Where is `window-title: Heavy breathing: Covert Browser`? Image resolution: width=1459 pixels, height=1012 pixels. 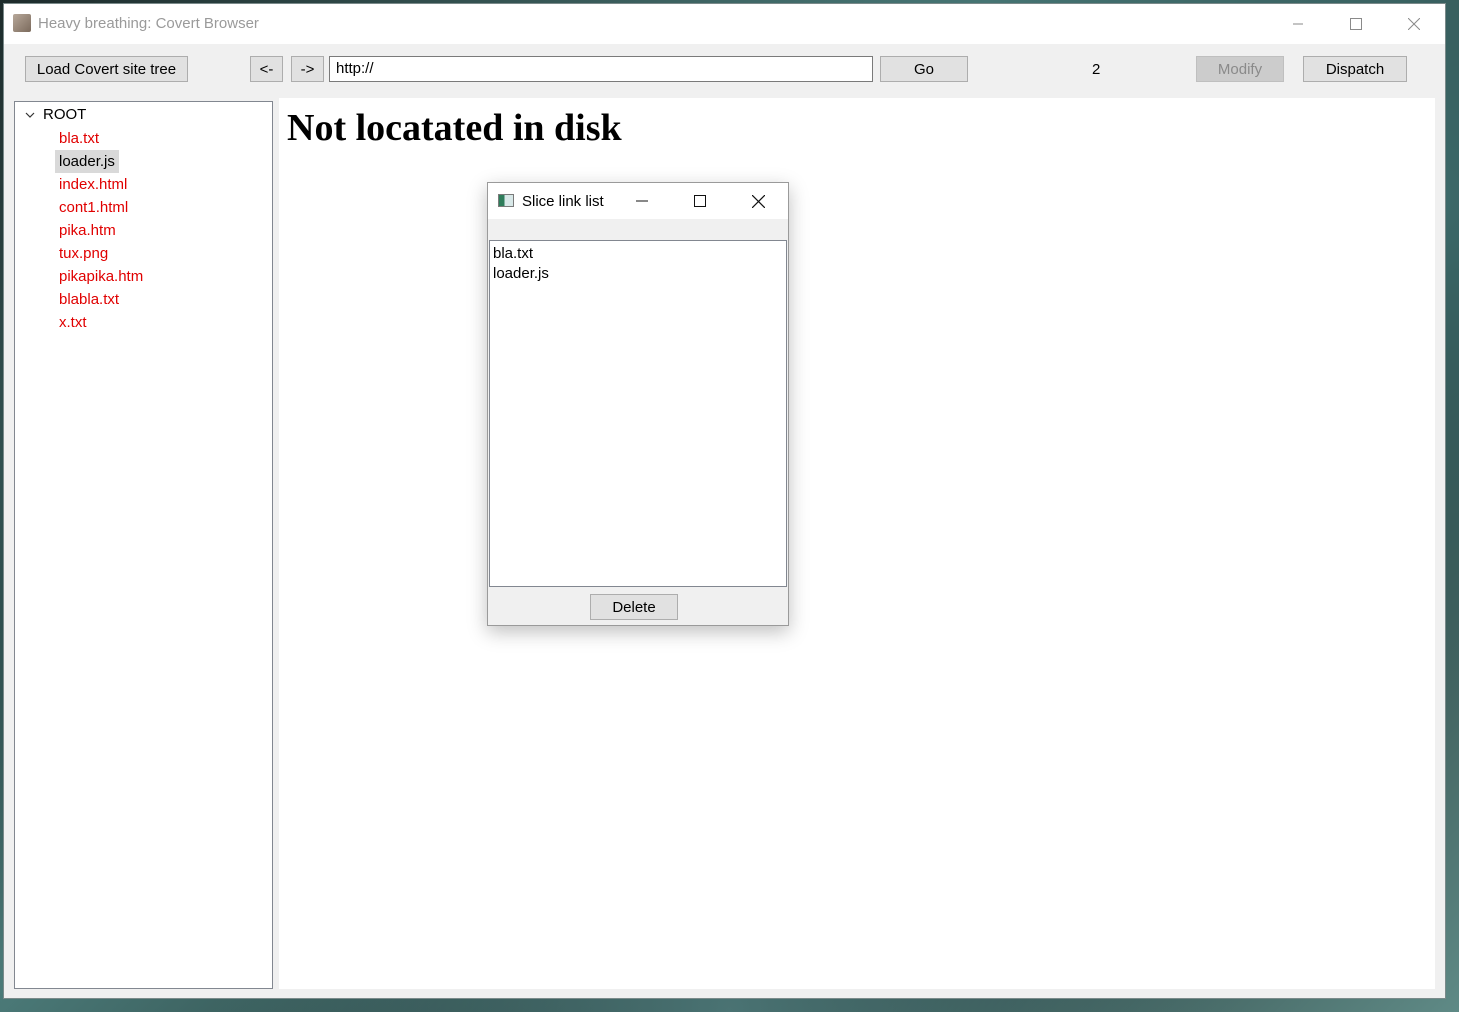 window-title: Heavy breathing: Covert Browser is located at coordinates (148, 23).